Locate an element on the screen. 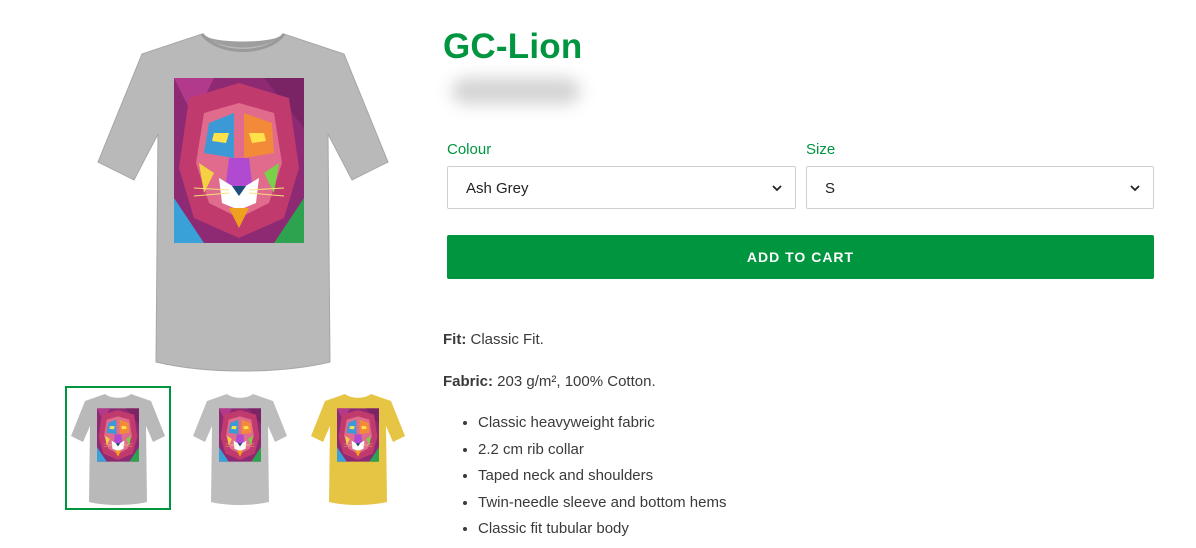 Image resolution: width=1196 pixels, height=548 pixels. lion-print is located at coordinates (239, 160).